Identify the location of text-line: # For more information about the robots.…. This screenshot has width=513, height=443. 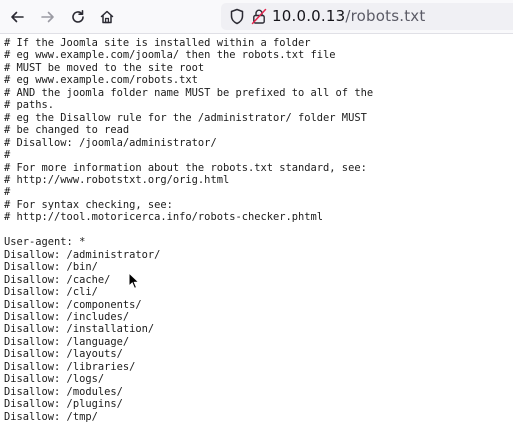
(185, 167).